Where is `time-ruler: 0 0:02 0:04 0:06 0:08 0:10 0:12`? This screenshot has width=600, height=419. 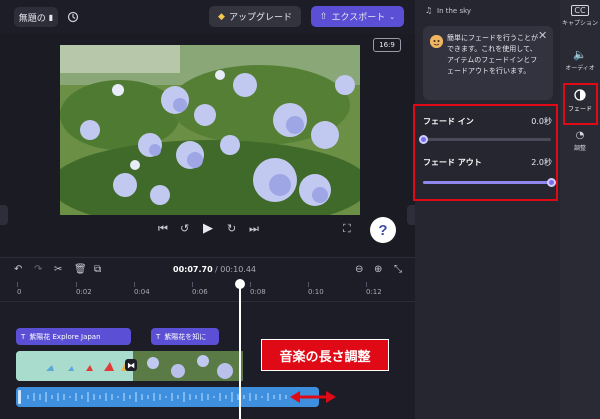 time-ruler: 0 0:02 0:04 0:06 0:08 0:10 0:12 is located at coordinates (207, 292).